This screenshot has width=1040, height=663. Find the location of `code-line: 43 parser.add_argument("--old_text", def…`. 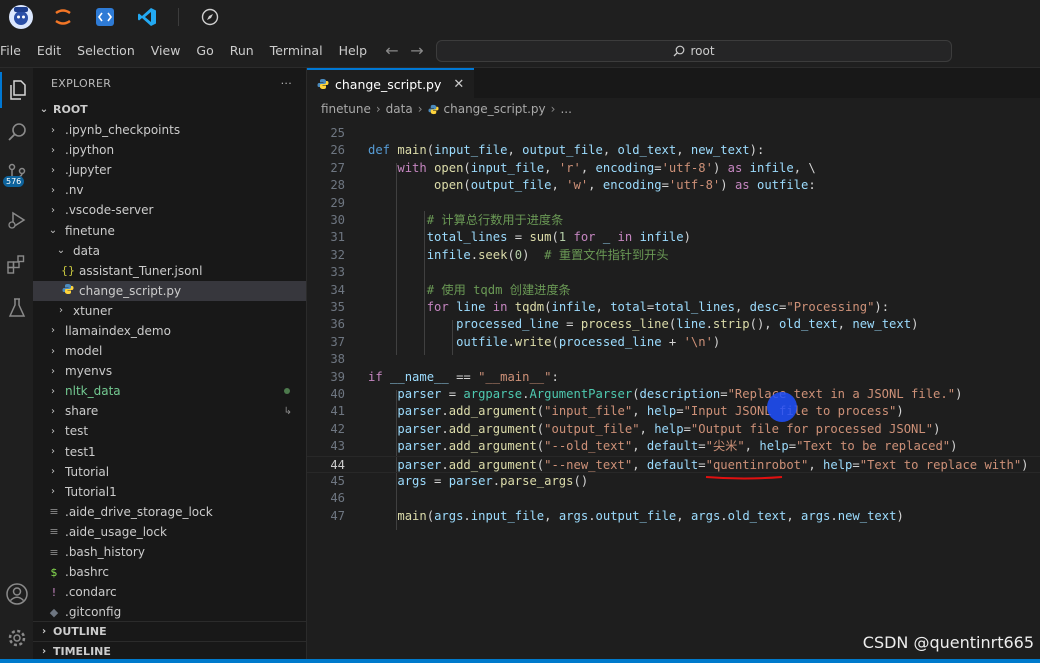

code-line: 43 parser.add_argument("--old_text", def… is located at coordinates (673, 446).